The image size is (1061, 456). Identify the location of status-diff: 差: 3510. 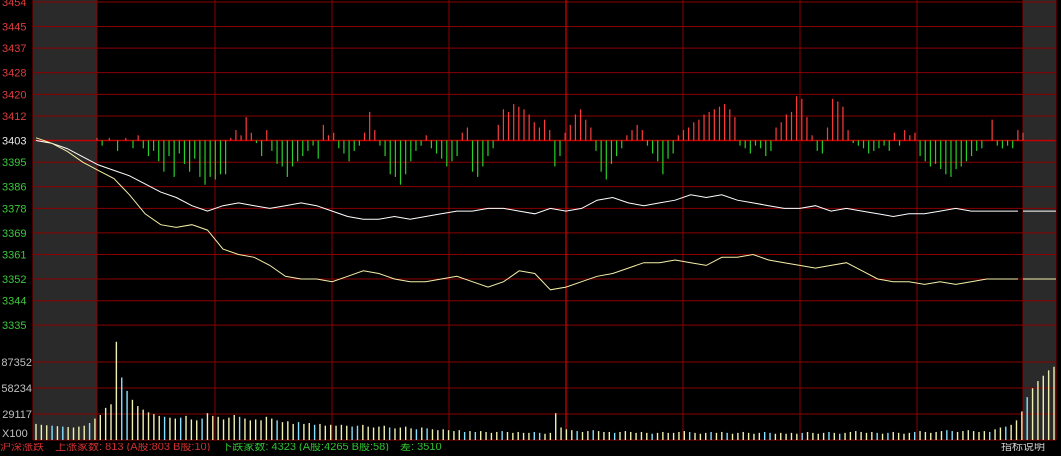
(420, 447).